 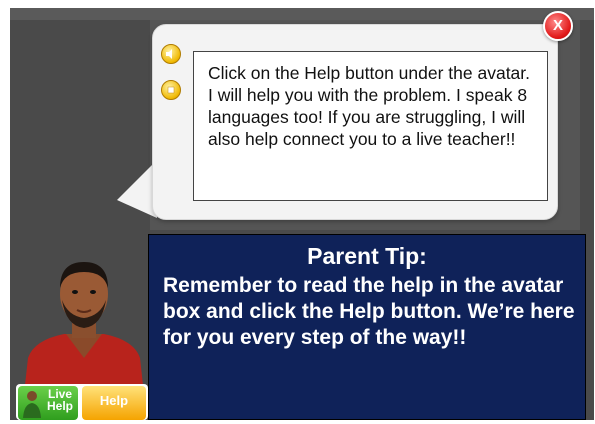 I want to click on speech-bubble-tail, so click(x=137, y=189).